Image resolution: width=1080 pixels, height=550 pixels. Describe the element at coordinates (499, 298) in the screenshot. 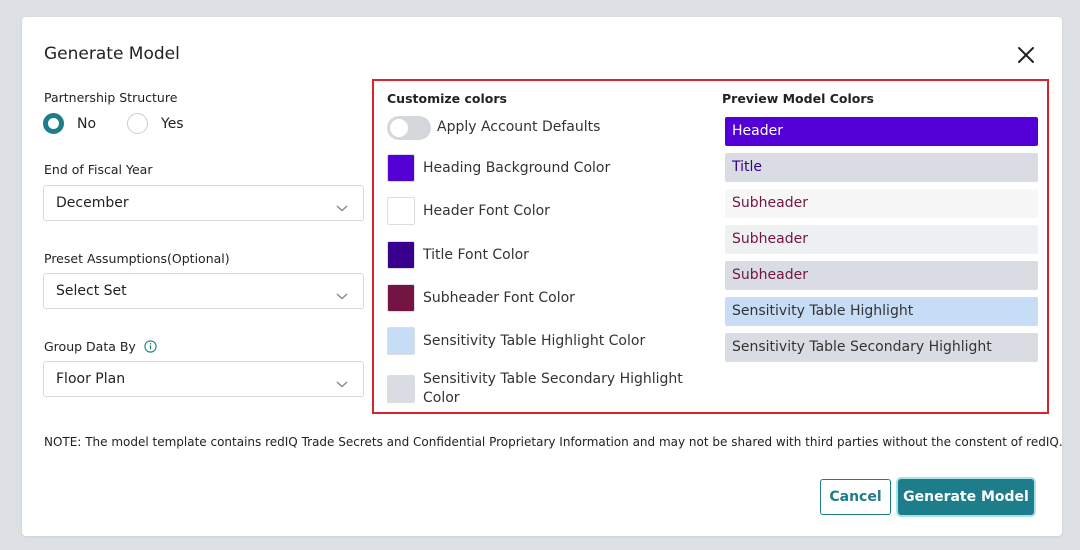

I see `subheader-font-label: Subheader Font Color` at that location.